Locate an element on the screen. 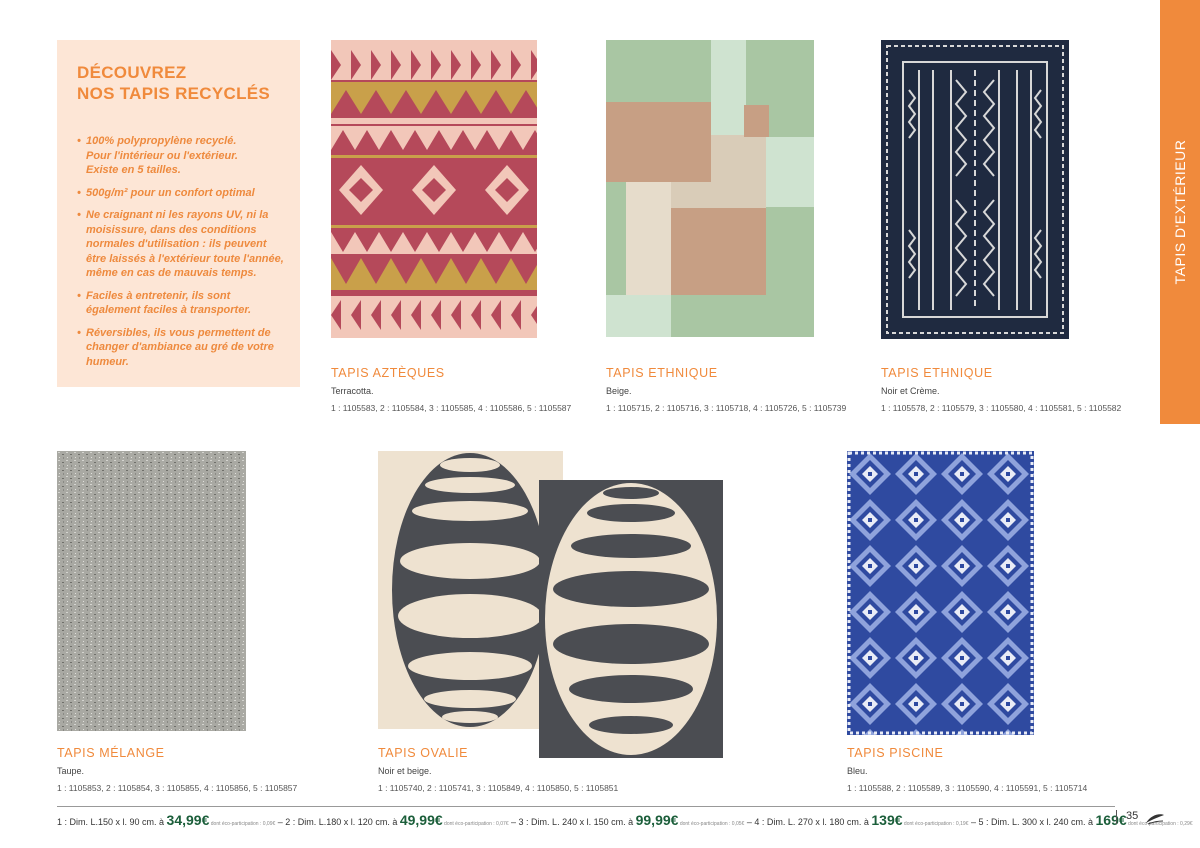 The width and height of the screenshot is (1200, 848). footer-price: 49,99€ is located at coordinates (421, 820).